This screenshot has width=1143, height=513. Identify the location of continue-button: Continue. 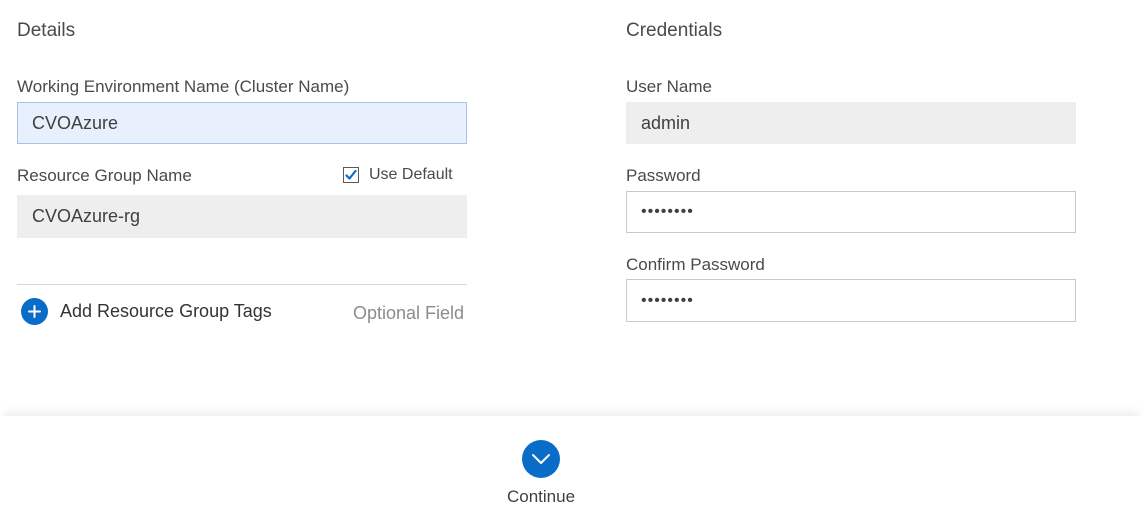
(541, 473).